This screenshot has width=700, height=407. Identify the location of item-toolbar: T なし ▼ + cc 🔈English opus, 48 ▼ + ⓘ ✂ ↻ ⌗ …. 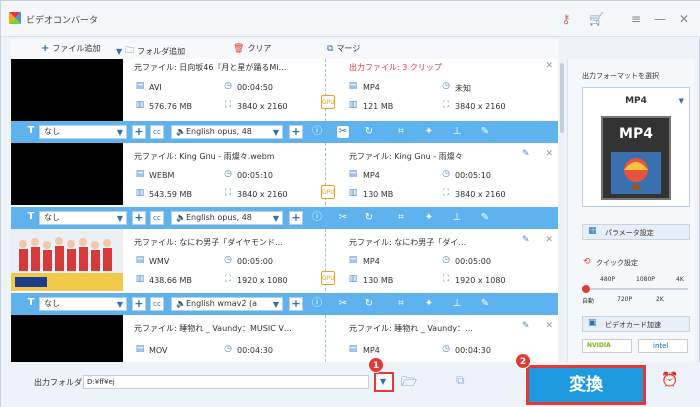
(284, 132).